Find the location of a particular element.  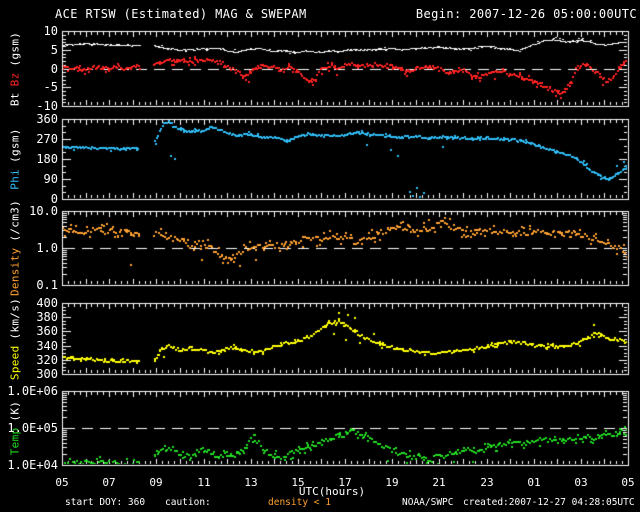

footer-start-doy: start DOY: 360 is located at coordinates (105, 502).